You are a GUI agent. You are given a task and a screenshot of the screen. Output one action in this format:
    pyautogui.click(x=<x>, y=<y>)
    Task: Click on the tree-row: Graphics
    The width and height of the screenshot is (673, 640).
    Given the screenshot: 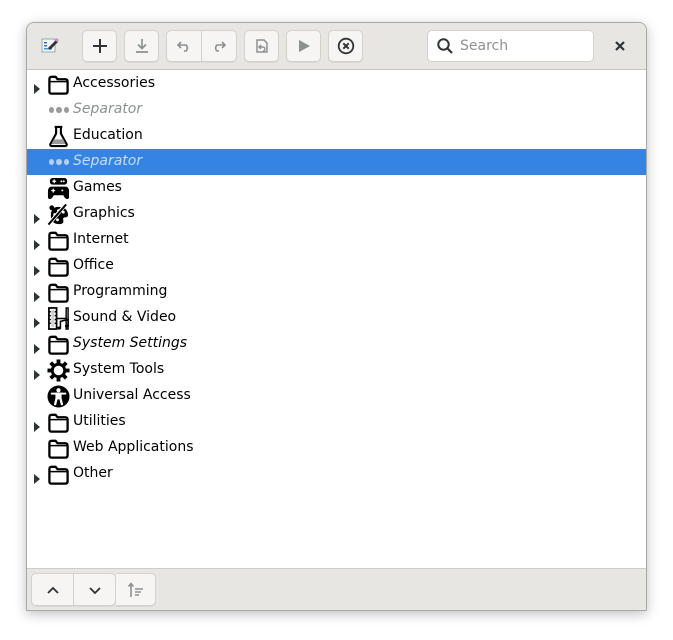 What is the action you would take?
    pyautogui.click(x=336, y=214)
    